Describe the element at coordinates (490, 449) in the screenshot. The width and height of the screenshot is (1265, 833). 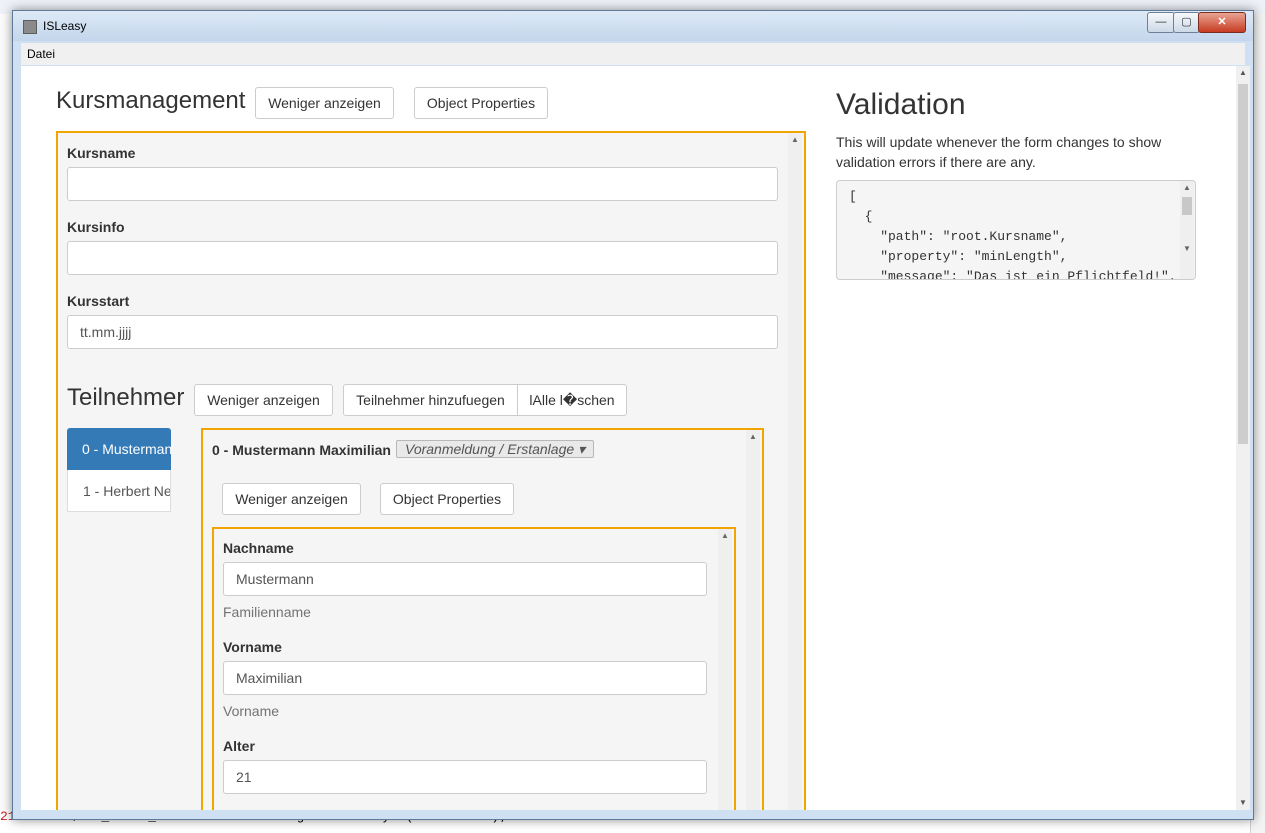
I see `status-select-label: Voranmeldung / Erstanlage` at that location.